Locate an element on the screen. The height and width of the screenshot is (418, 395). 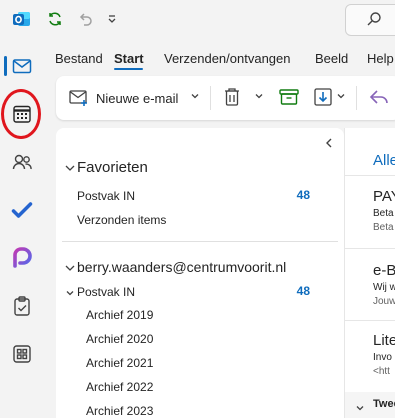
mail-icon is located at coordinates (22, 66).